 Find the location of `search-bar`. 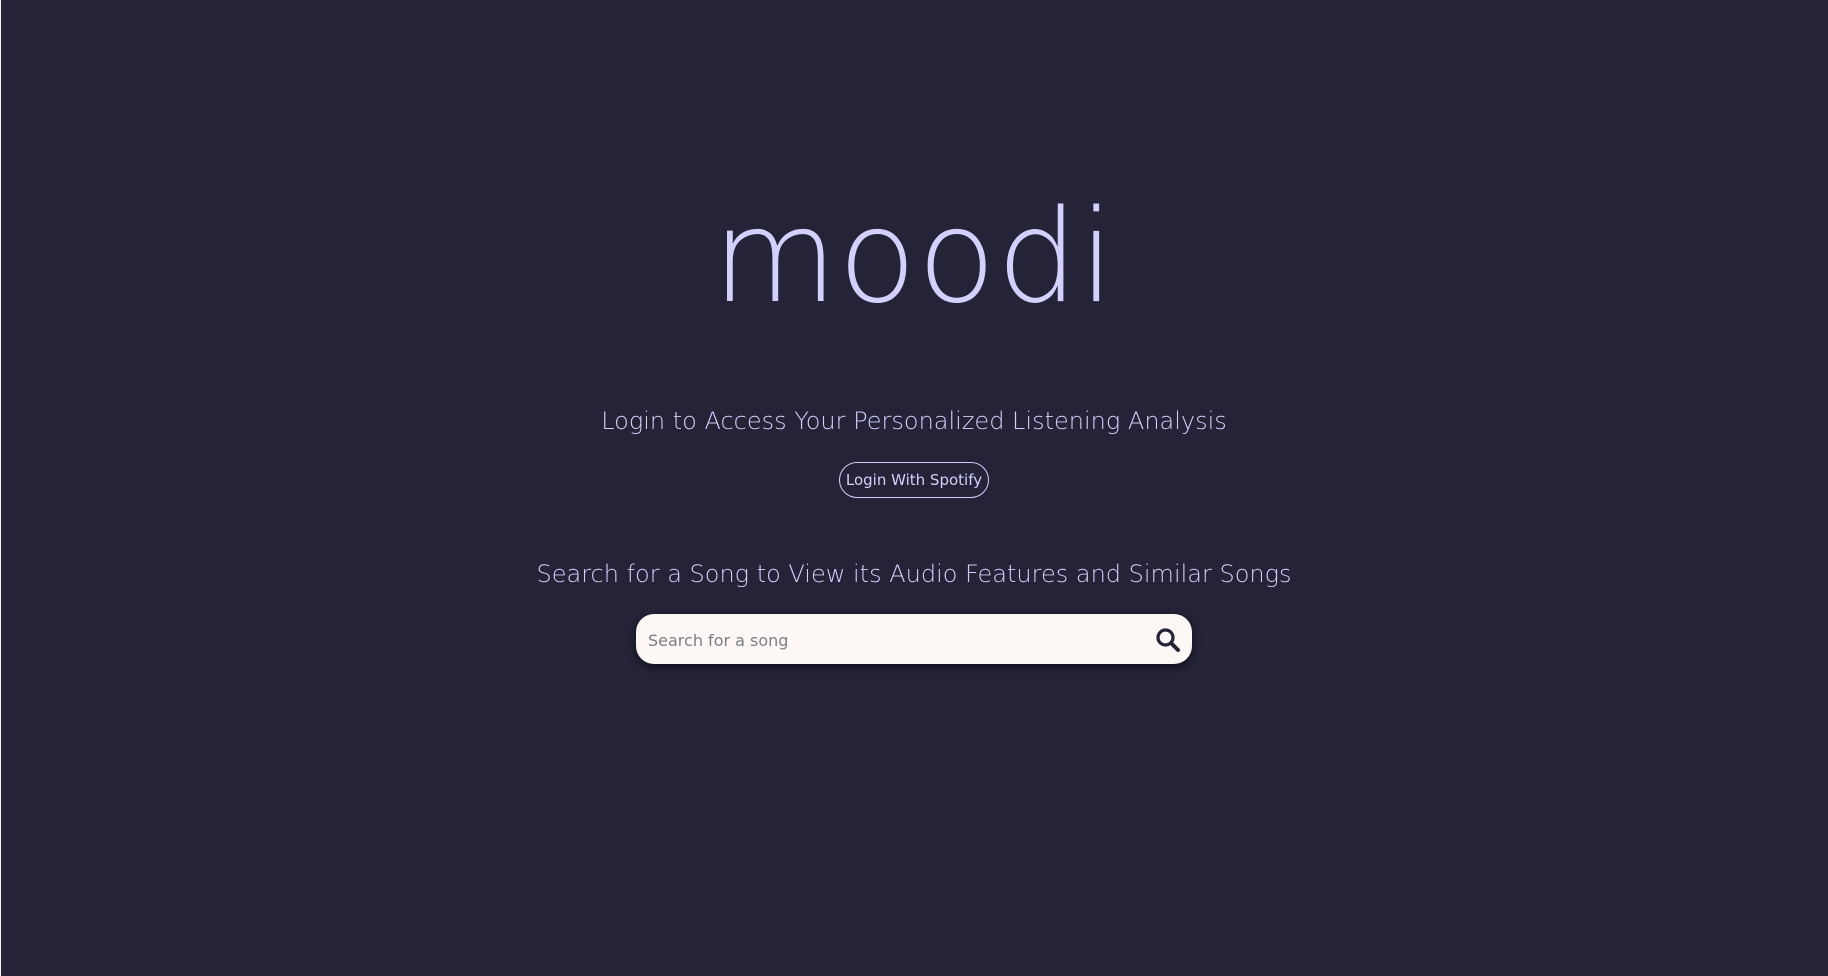

search-bar is located at coordinates (914, 640).